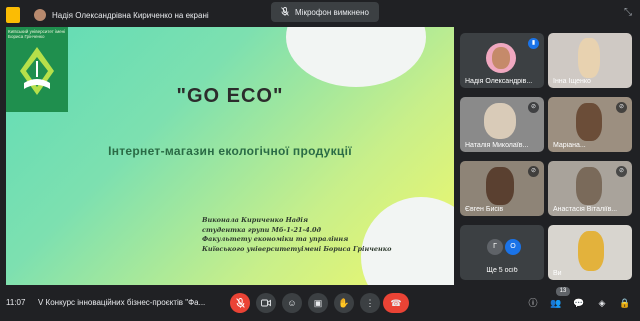  Describe the element at coordinates (579, 303) in the screenshot. I see `chat-icon: 💬` at that location.